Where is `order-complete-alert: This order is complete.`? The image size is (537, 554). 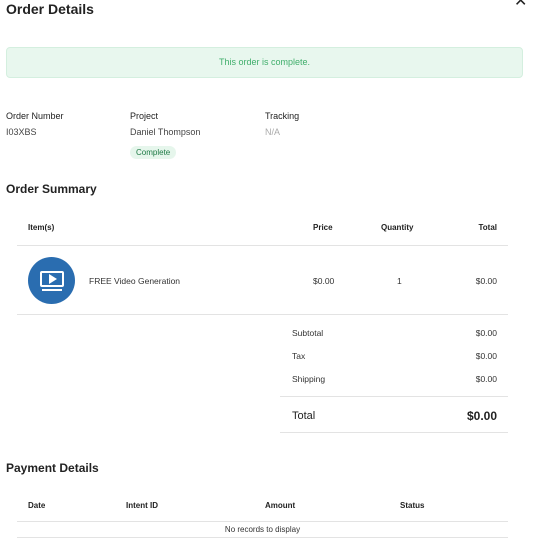 order-complete-alert: This order is complete. is located at coordinates (264, 62).